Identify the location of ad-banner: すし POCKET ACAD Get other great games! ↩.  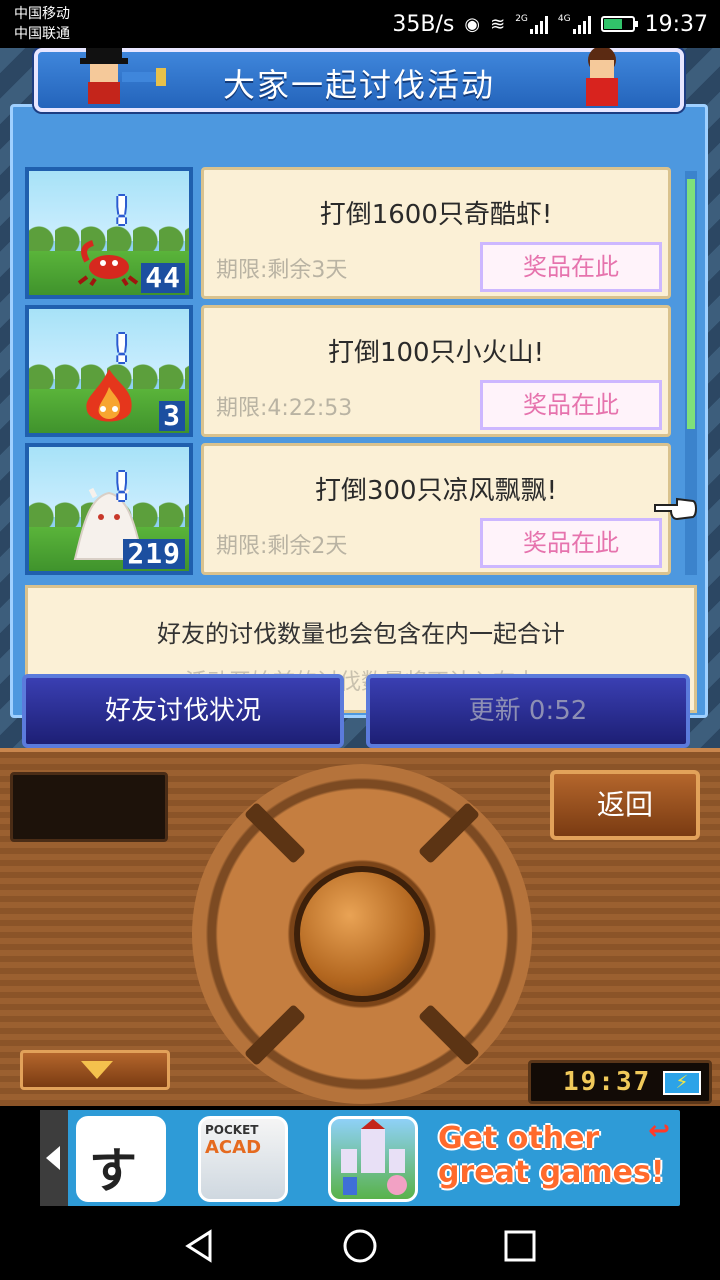
(360, 1157).